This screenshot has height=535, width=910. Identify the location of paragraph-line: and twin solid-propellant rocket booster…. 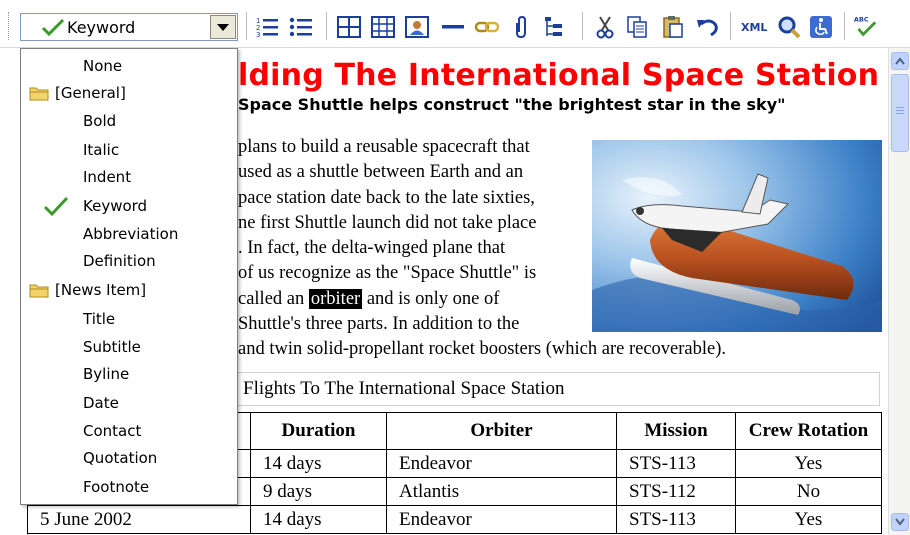
(482, 349).